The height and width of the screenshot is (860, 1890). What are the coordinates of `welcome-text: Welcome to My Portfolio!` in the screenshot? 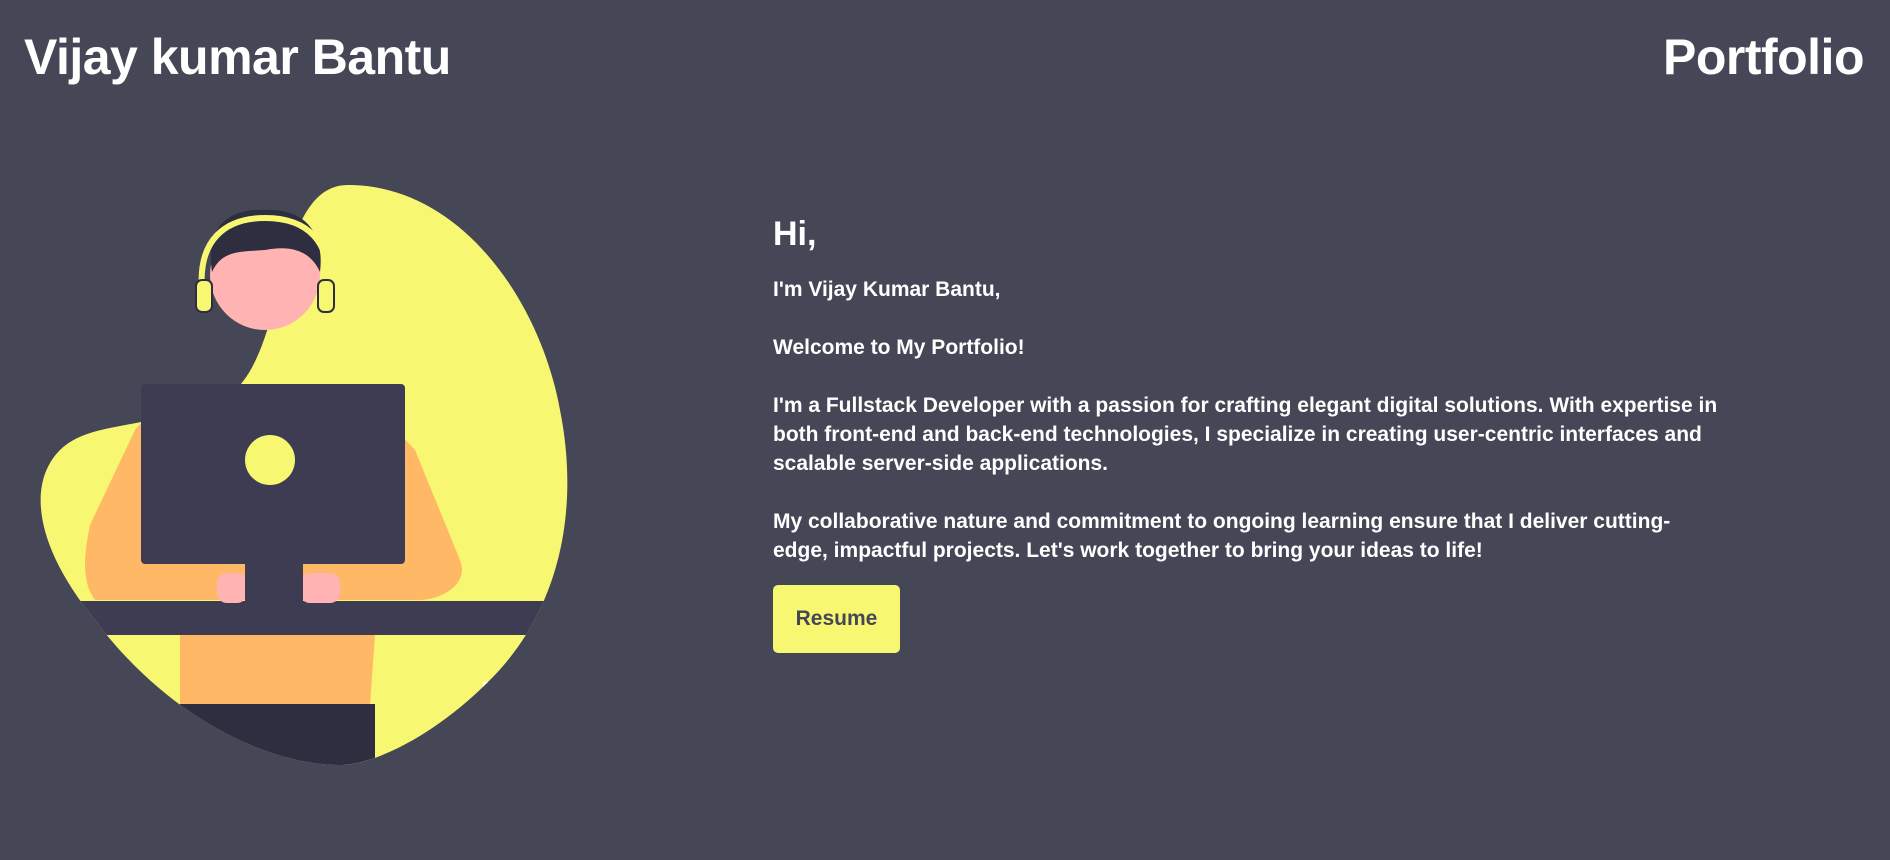 It's located at (899, 347).